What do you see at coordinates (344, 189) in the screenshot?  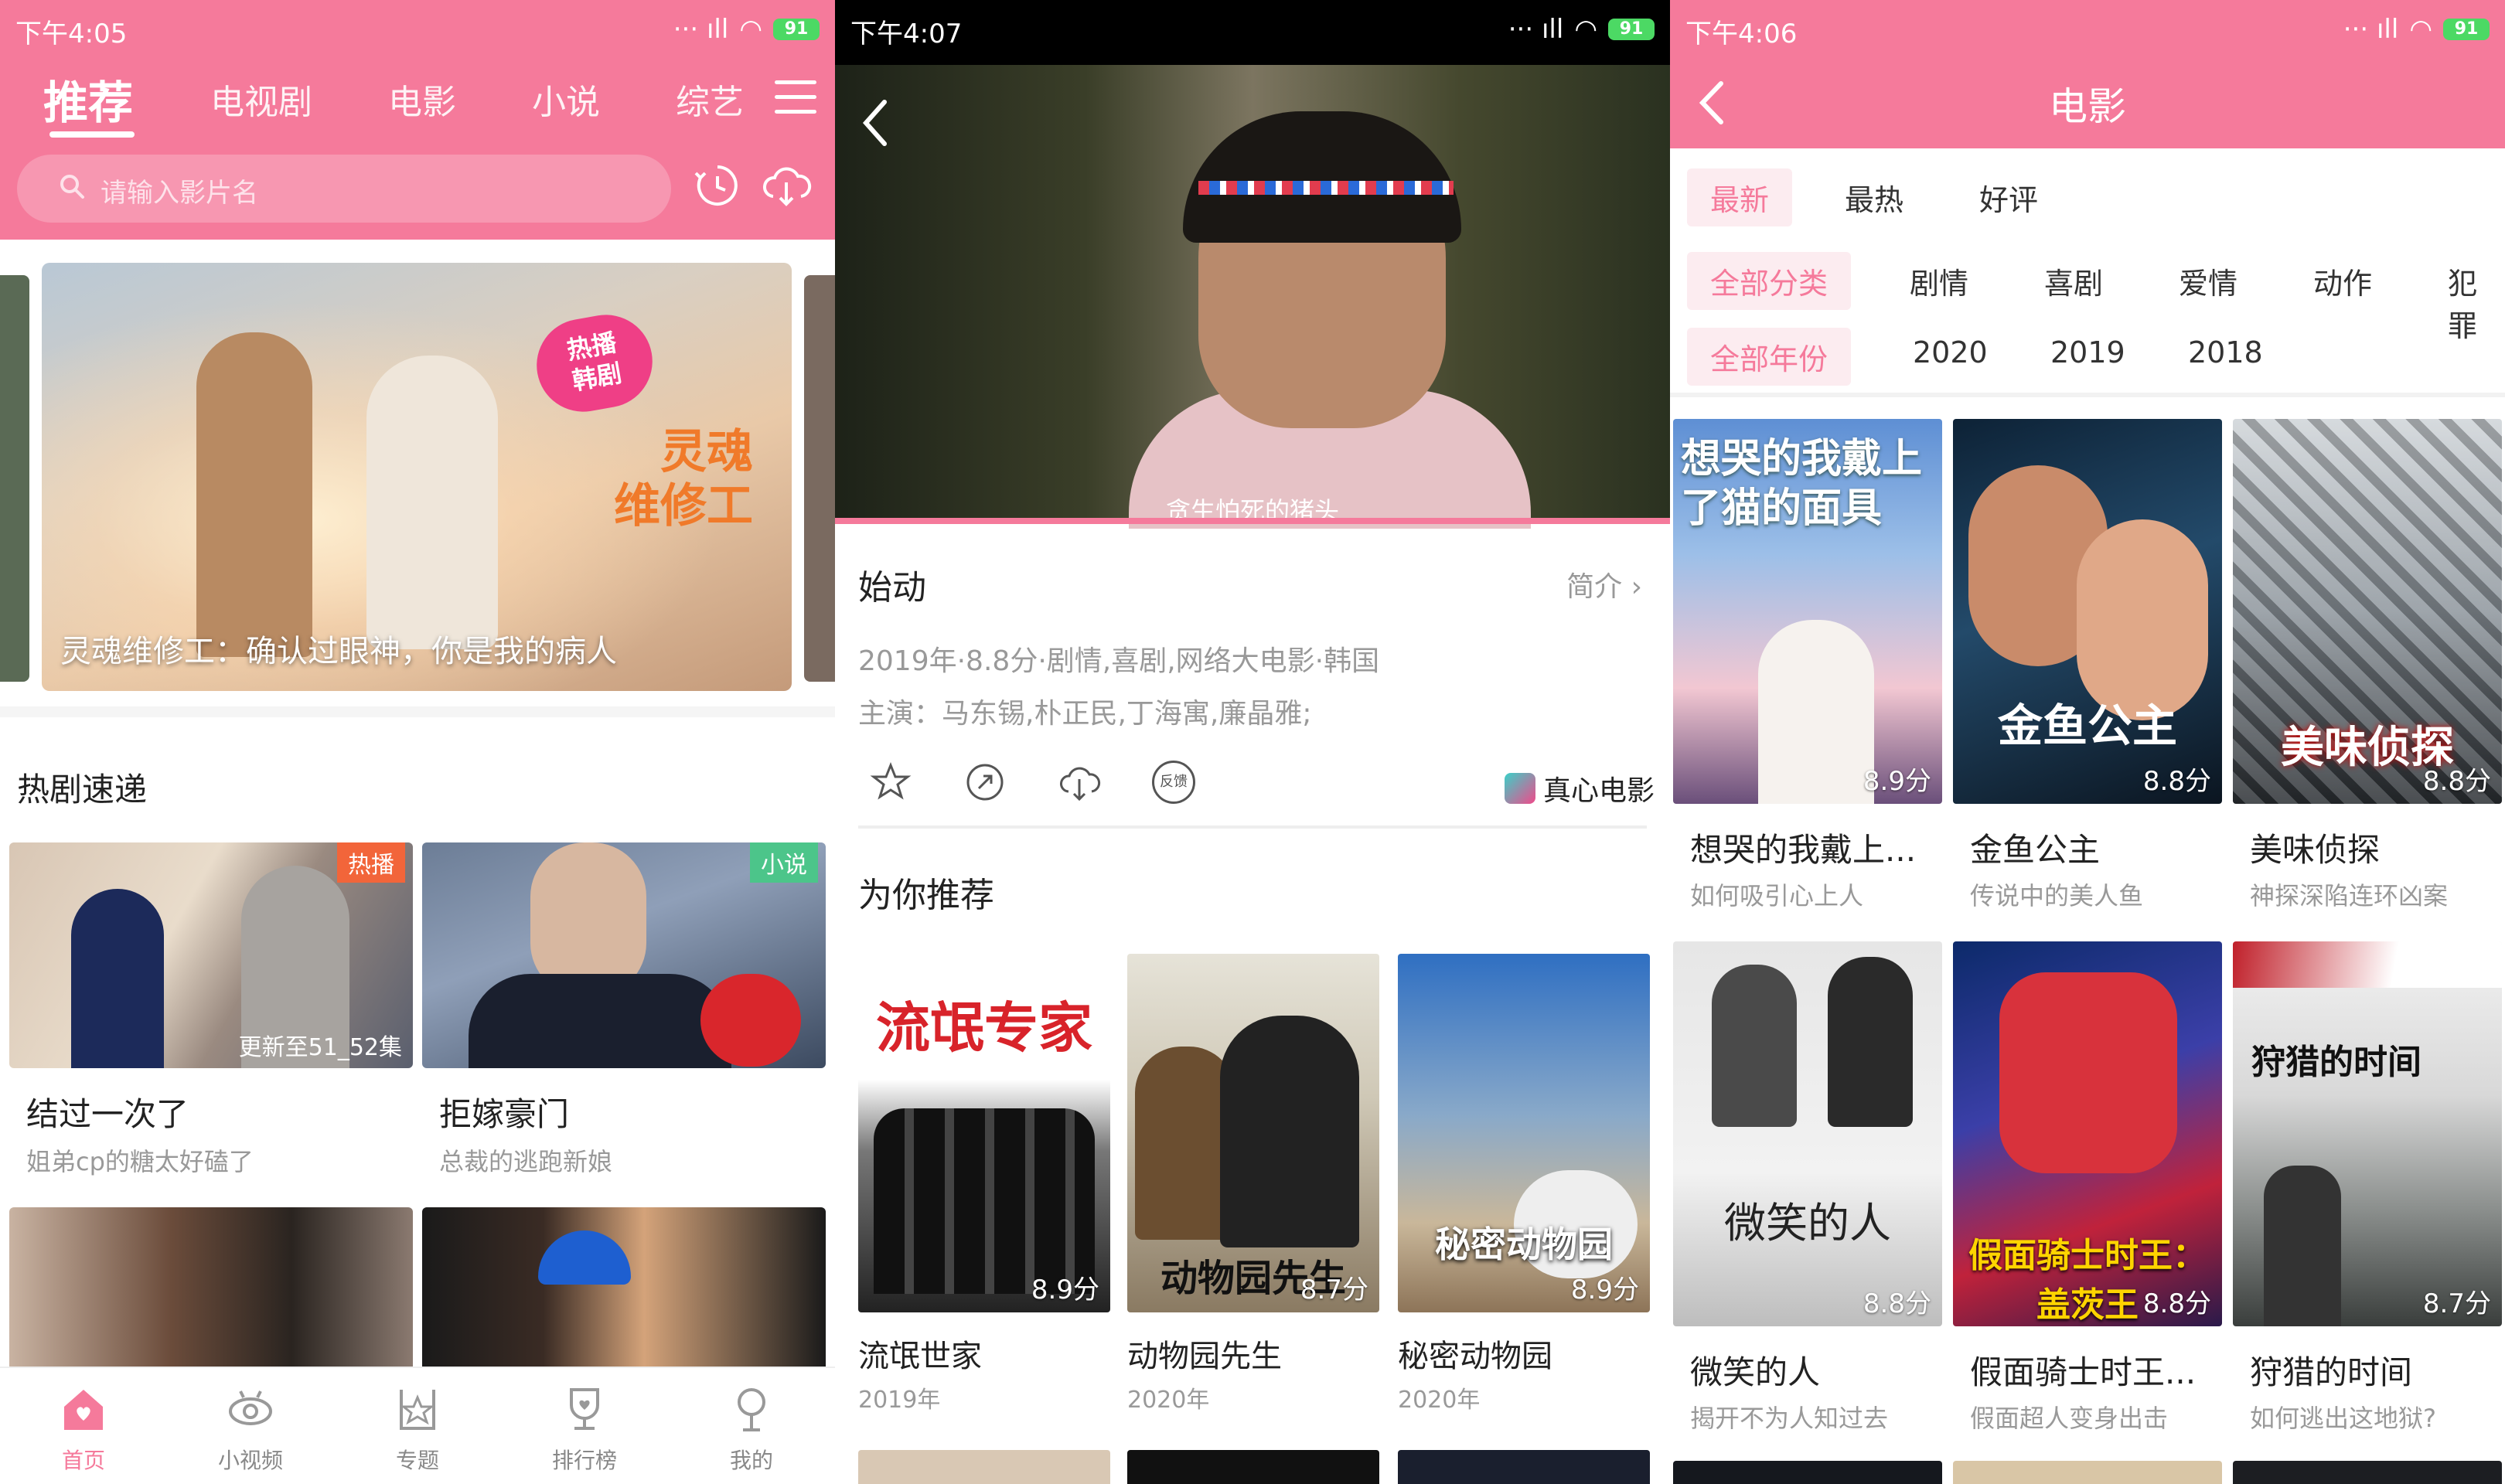 I see `search-bar: 请输入影片名` at bounding box center [344, 189].